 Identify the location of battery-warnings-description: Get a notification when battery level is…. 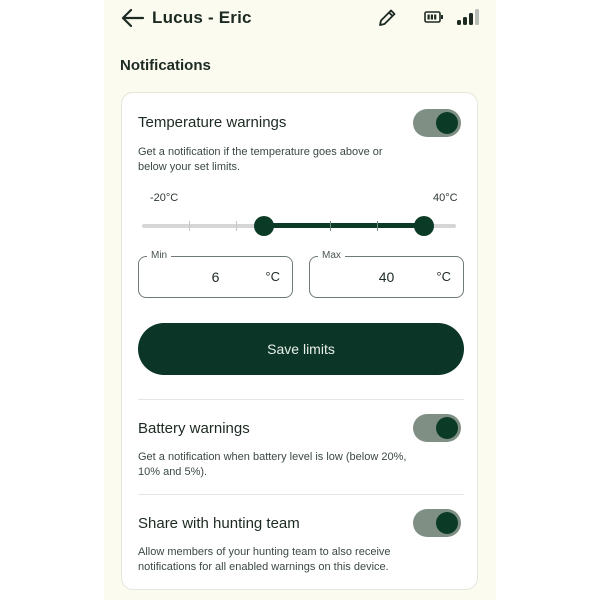
(272, 464).